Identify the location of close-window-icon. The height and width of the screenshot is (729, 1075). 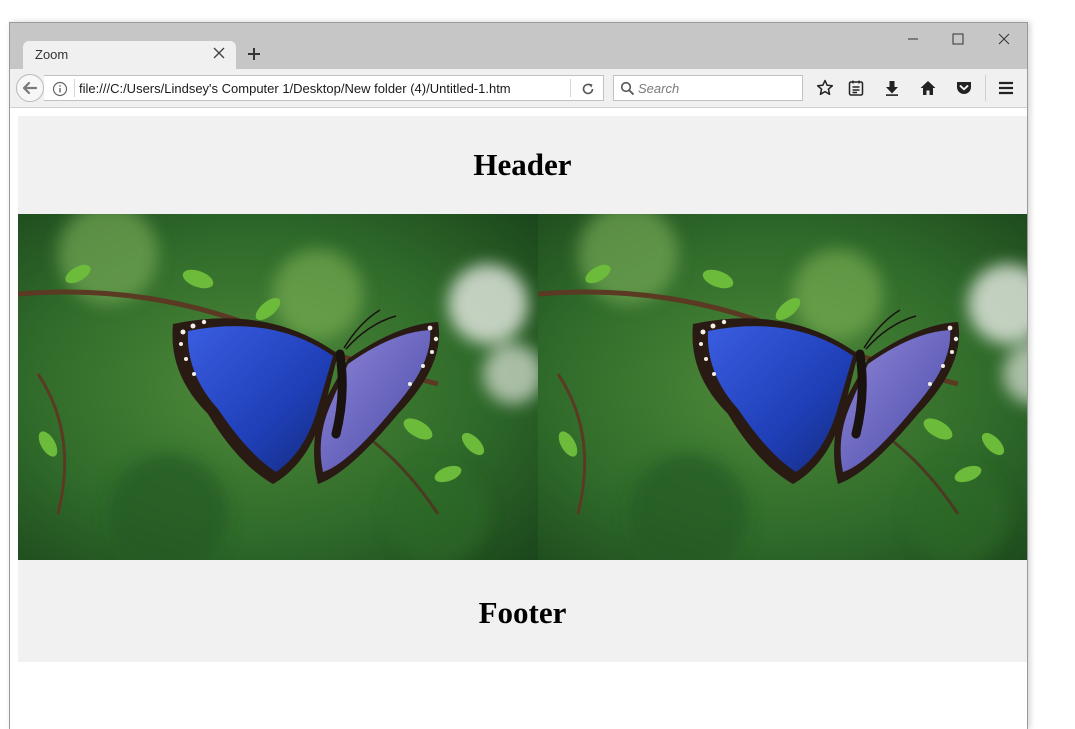
(1004, 39).